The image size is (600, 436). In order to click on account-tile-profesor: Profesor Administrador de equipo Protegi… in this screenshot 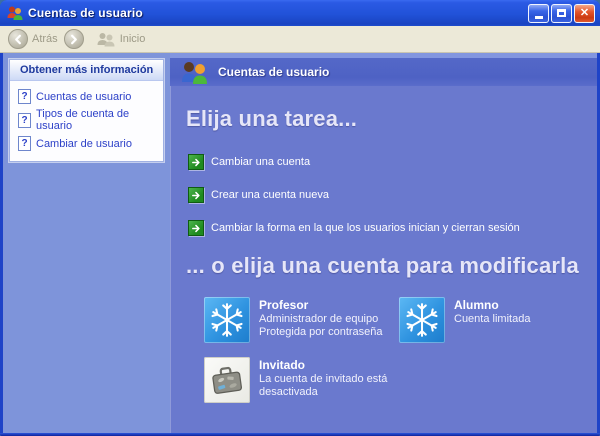, I will do `click(301, 320)`.